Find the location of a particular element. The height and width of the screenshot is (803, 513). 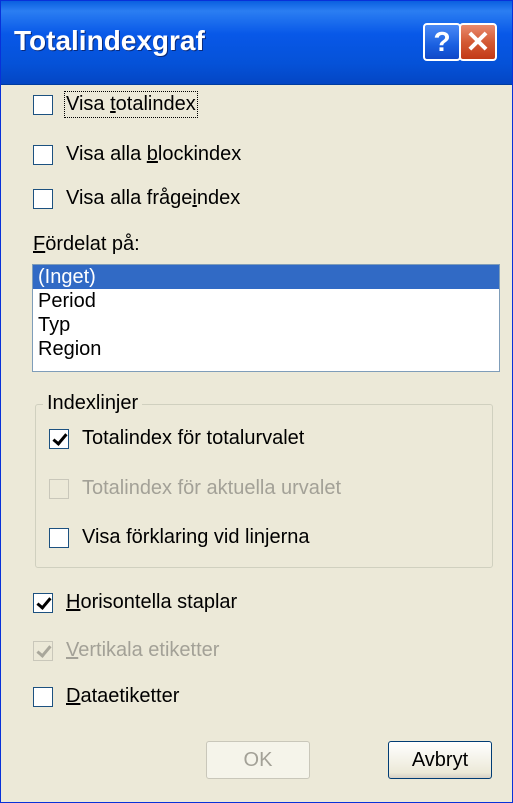

option-visa-alla-blockindex: Visa alla blockindex is located at coordinates (137, 154).